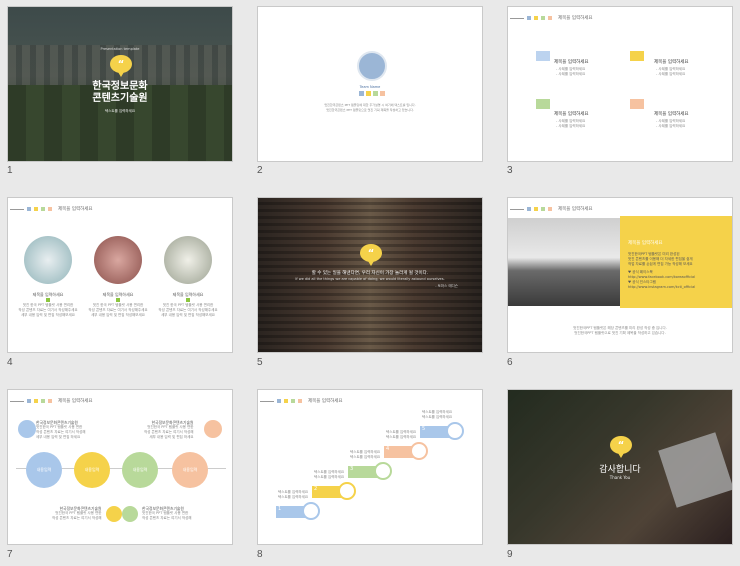  Describe the element at coordinates (114, 514) in the screenshot. I see `half-circle-yellow` at that location.